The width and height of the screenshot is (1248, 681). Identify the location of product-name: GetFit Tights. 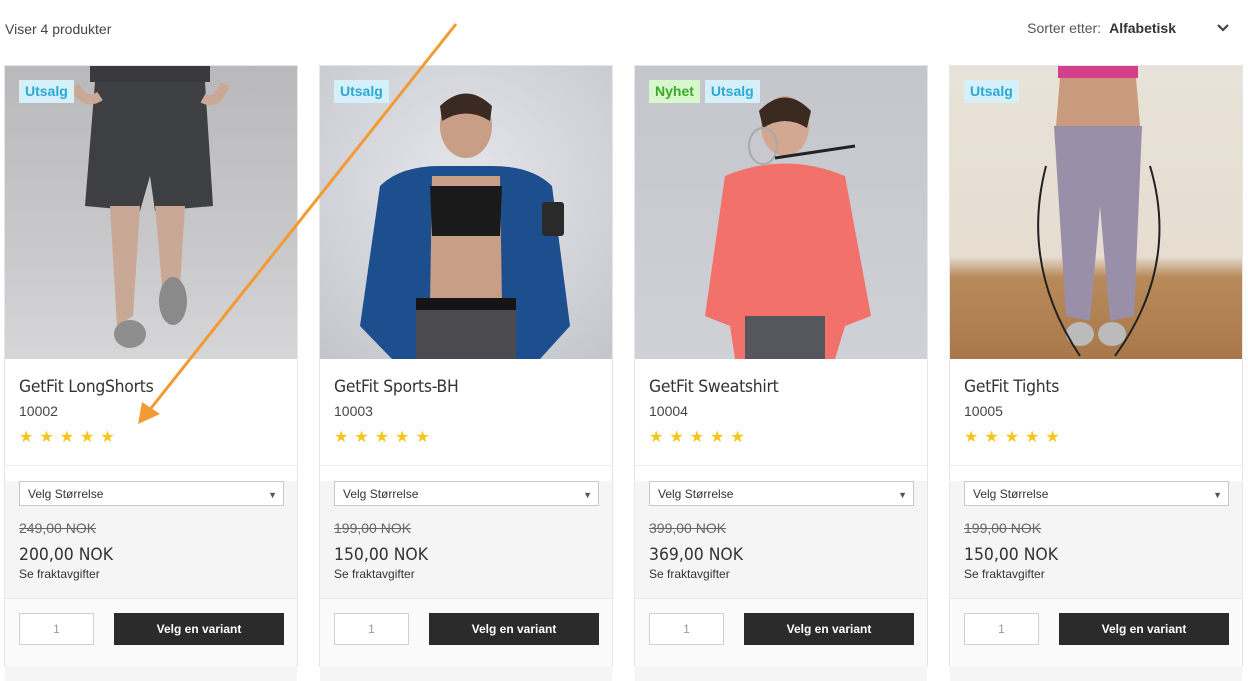
(1085, 387).